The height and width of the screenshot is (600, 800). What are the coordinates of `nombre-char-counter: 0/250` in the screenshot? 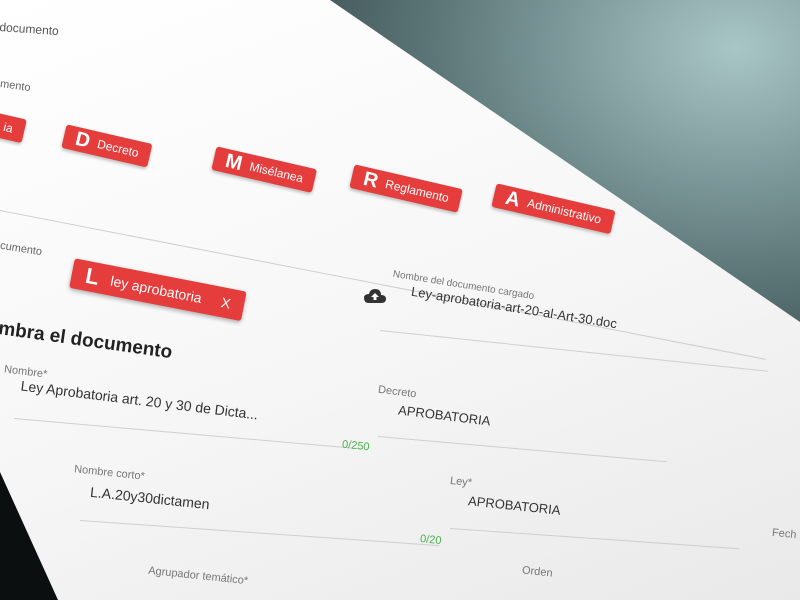 It's located at (356, 446).